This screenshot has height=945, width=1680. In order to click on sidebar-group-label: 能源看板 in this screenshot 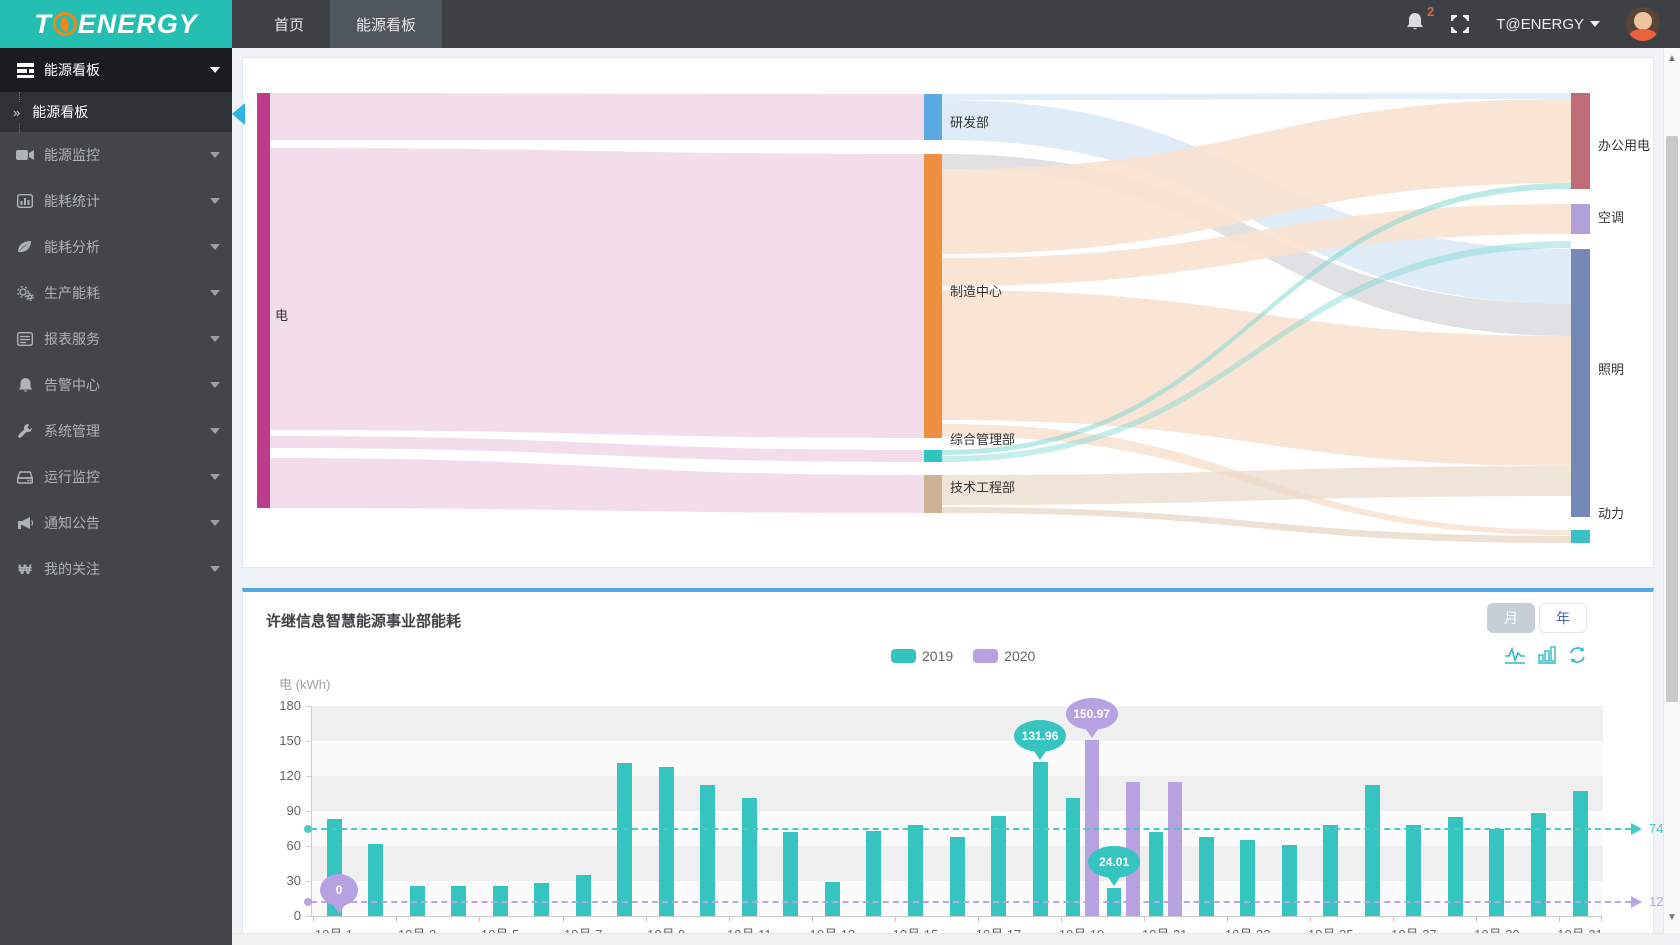, I will do `click(72, 70)`.